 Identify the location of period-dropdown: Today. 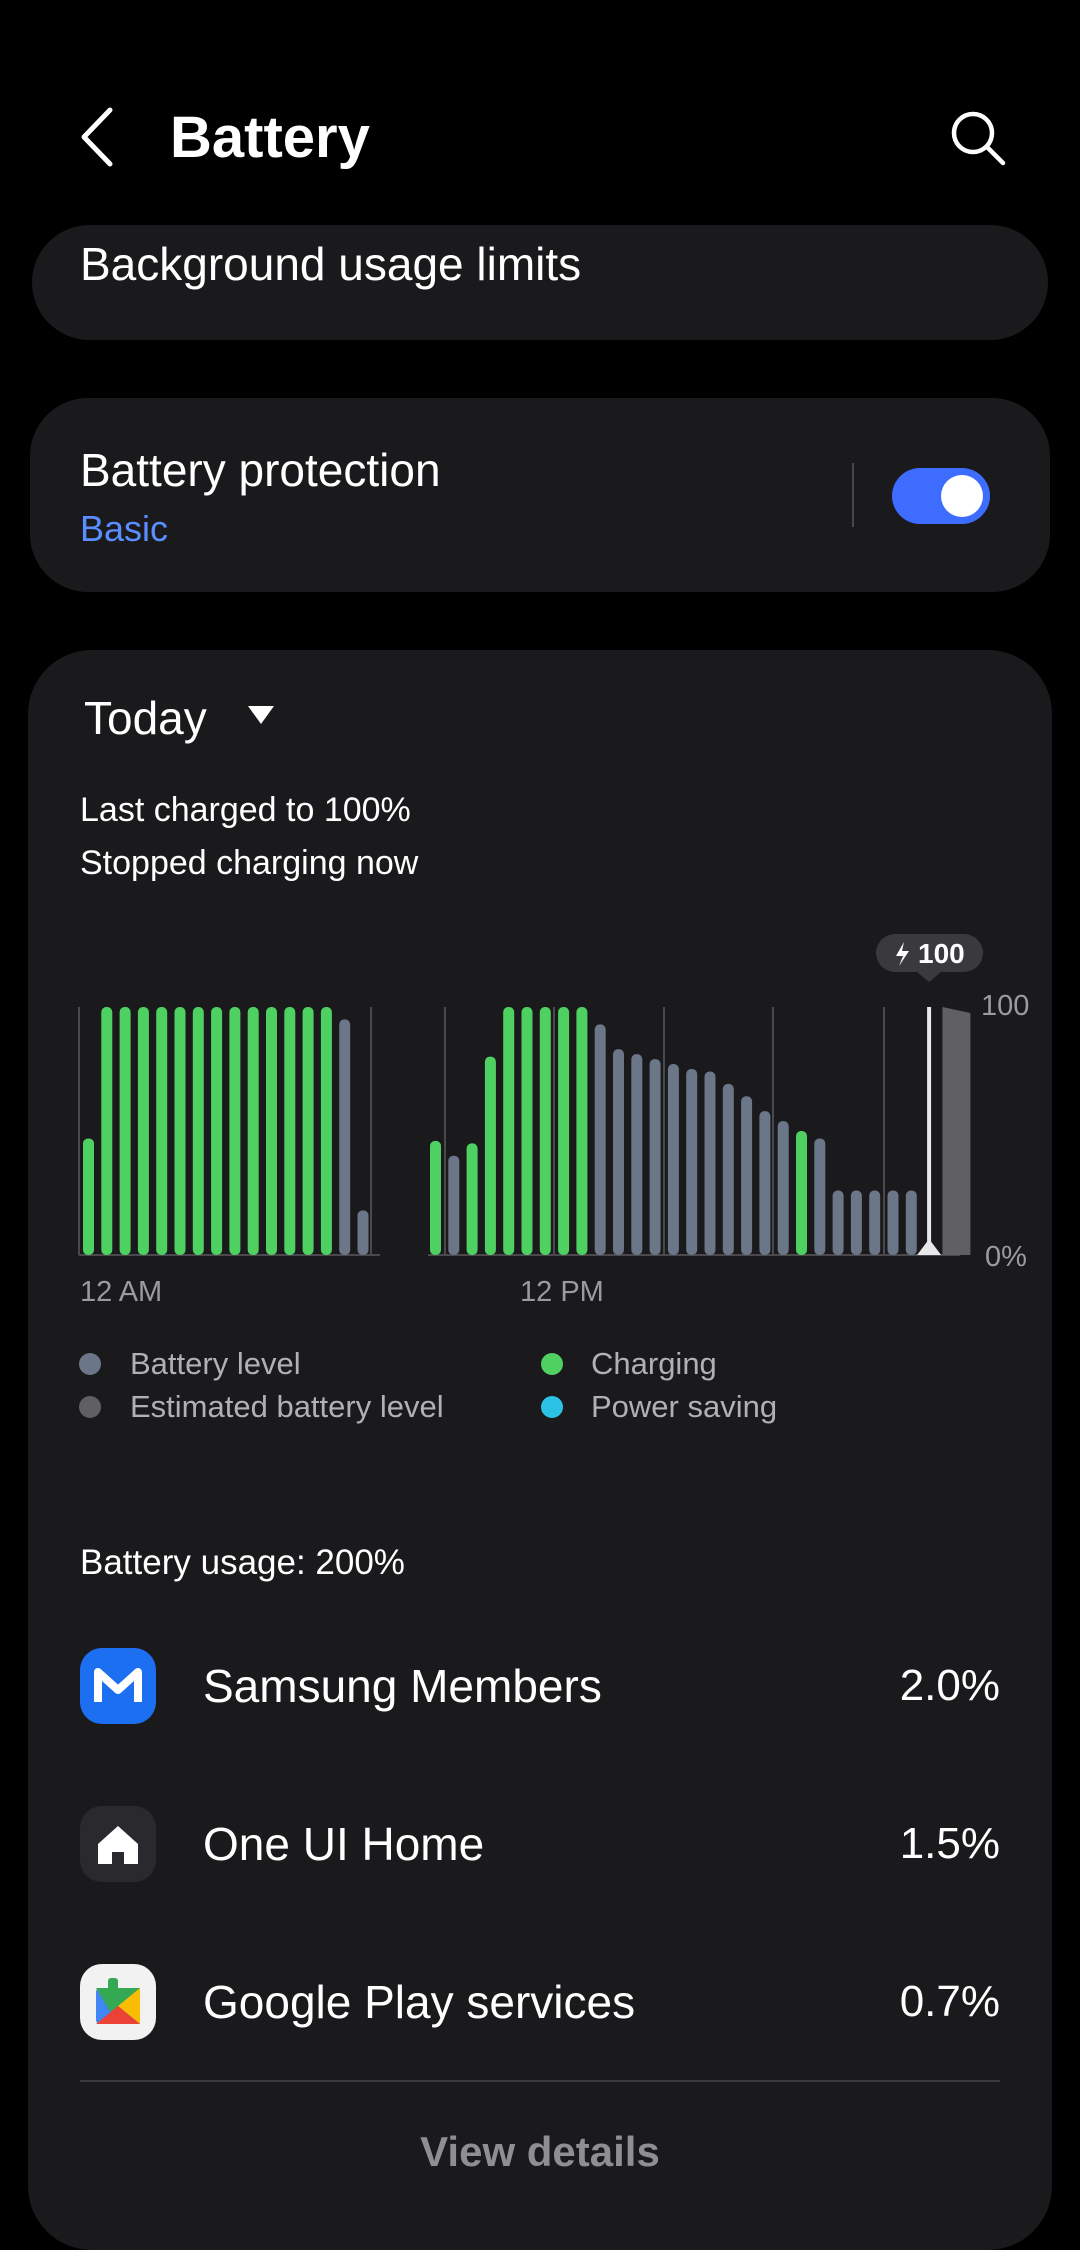
(145, 718).